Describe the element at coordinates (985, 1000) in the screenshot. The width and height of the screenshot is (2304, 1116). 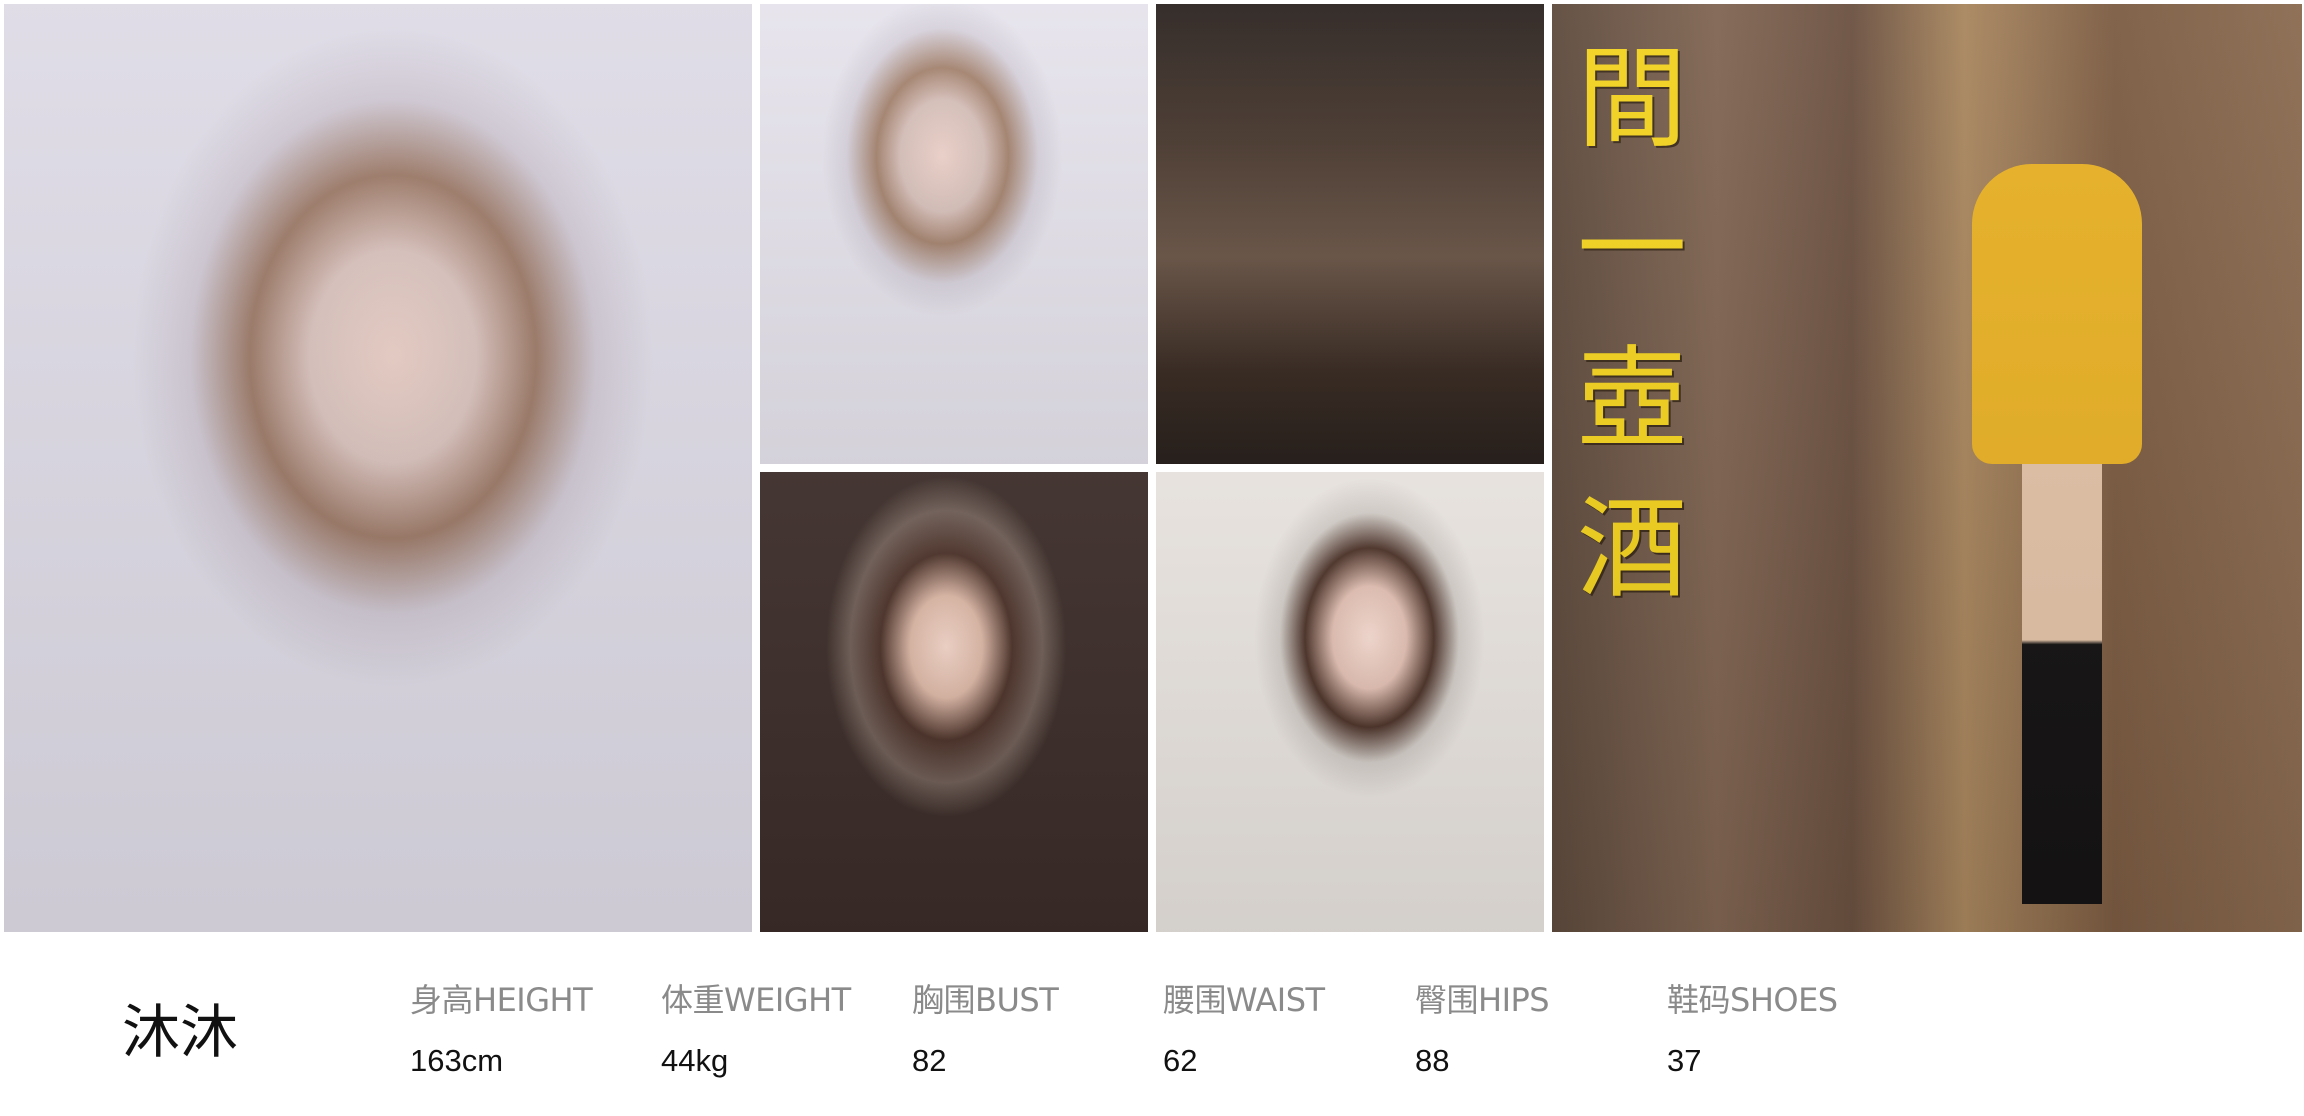
I see `stat-label: 胸围BUST` at that location.